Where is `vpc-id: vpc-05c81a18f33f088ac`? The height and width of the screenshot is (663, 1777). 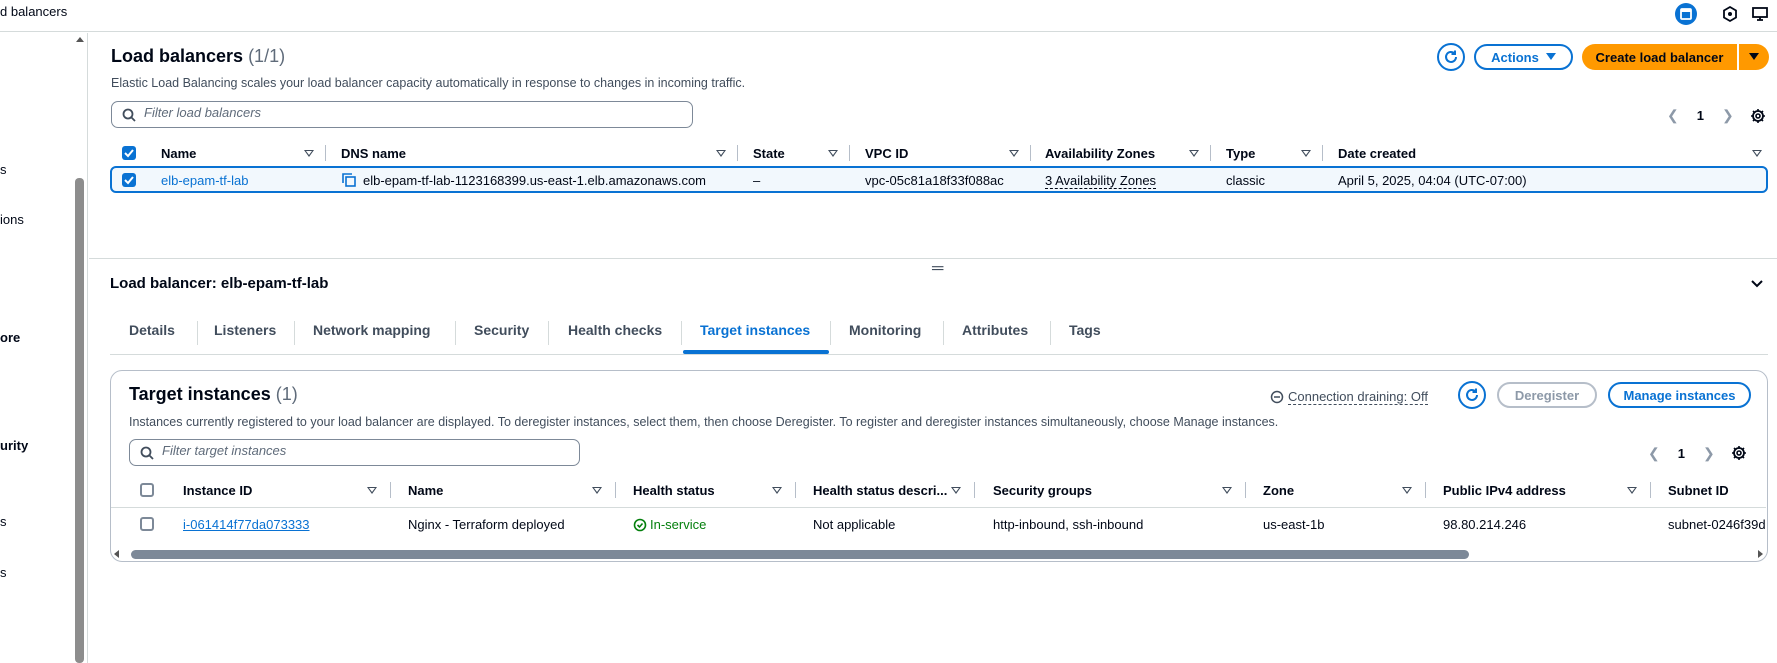
vpc-id: vpc-05c81a18f33f088ac is located at coordinates (934, 180).